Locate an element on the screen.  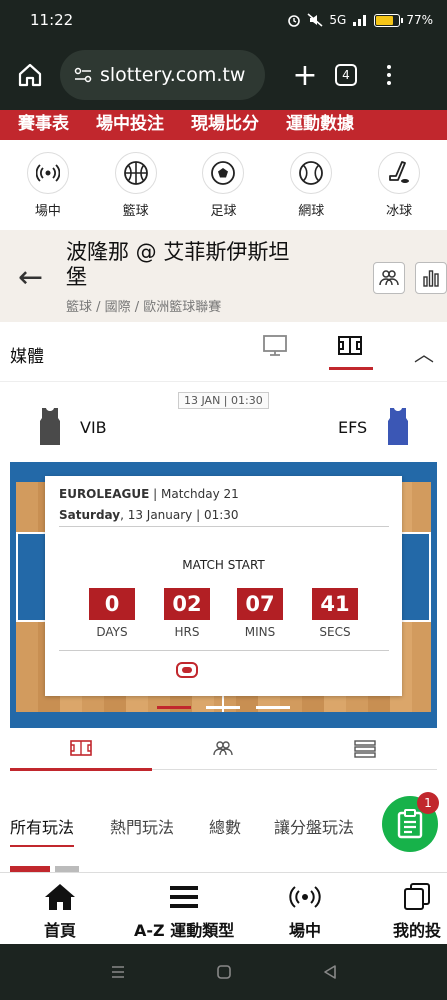
countdown-mins: 07 MINS is located at coordinates (260, 613).